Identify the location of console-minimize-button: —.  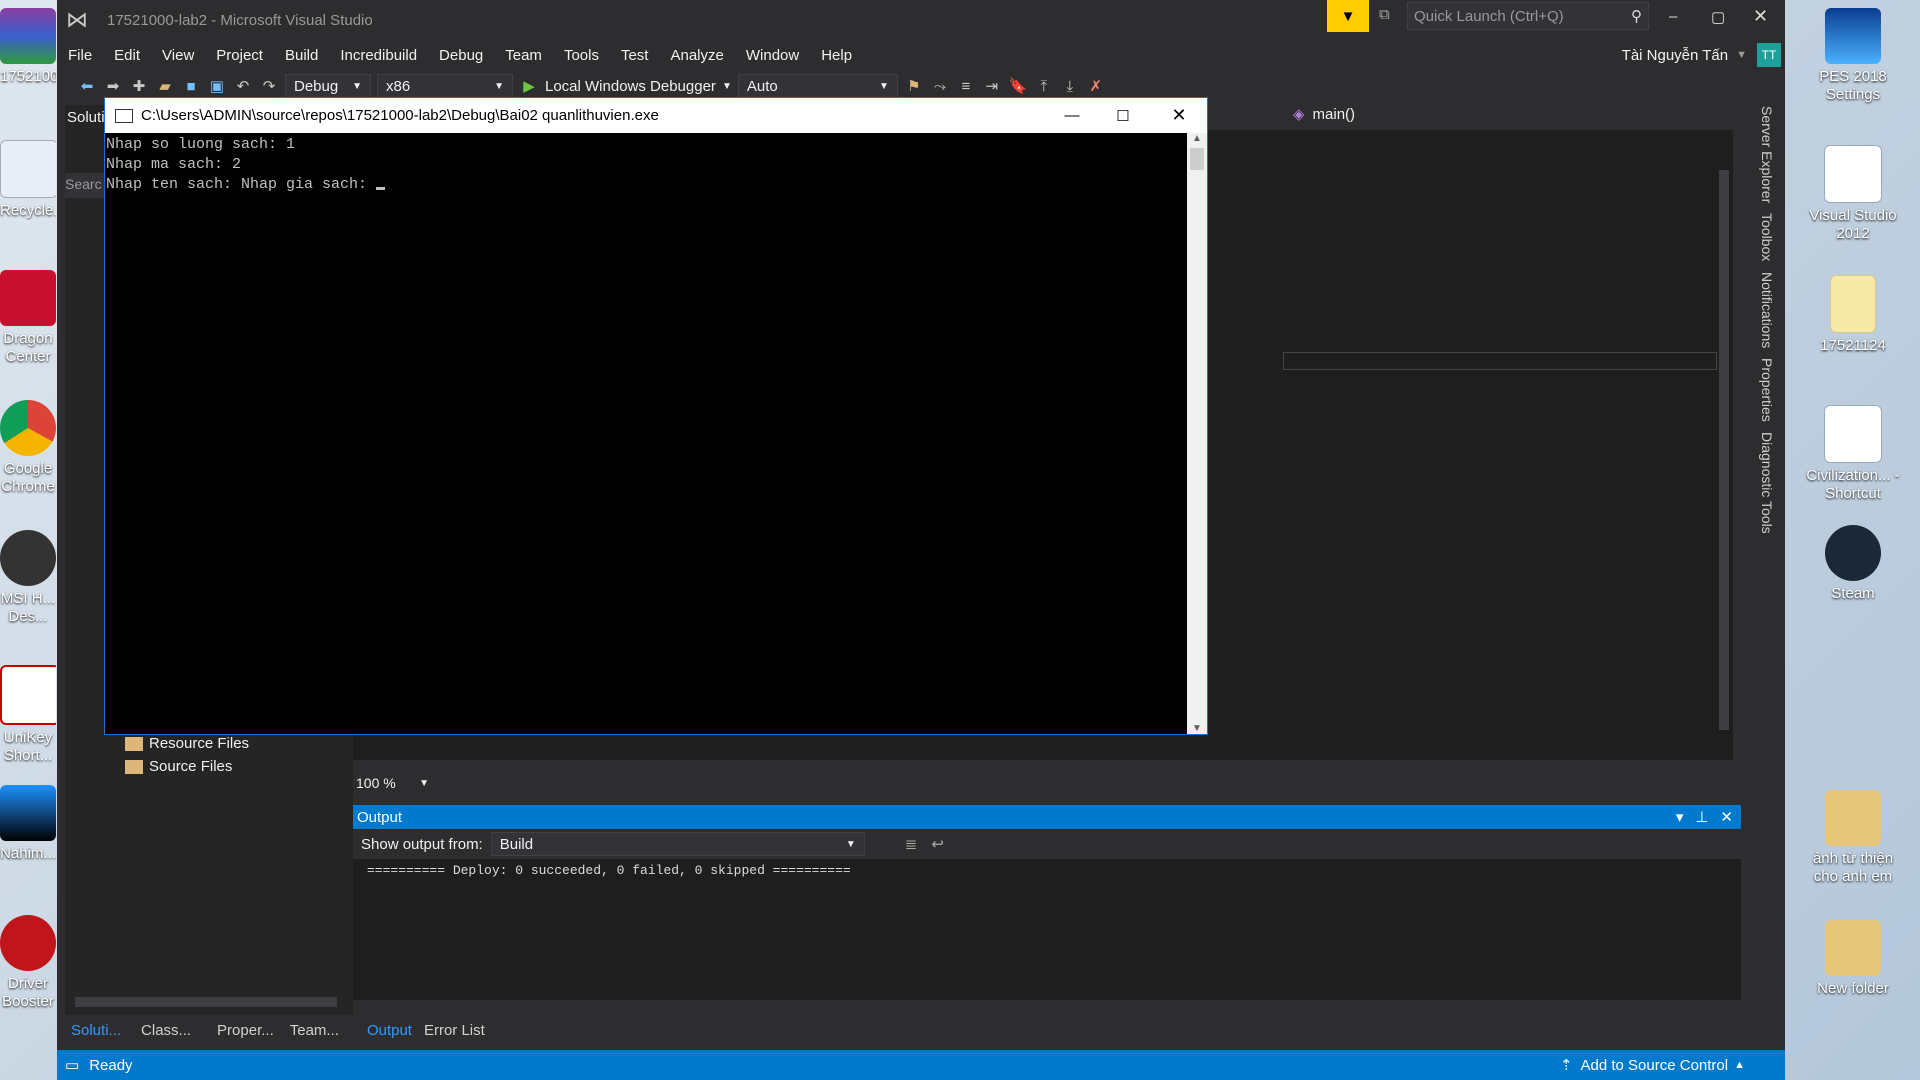
(1072, 115).